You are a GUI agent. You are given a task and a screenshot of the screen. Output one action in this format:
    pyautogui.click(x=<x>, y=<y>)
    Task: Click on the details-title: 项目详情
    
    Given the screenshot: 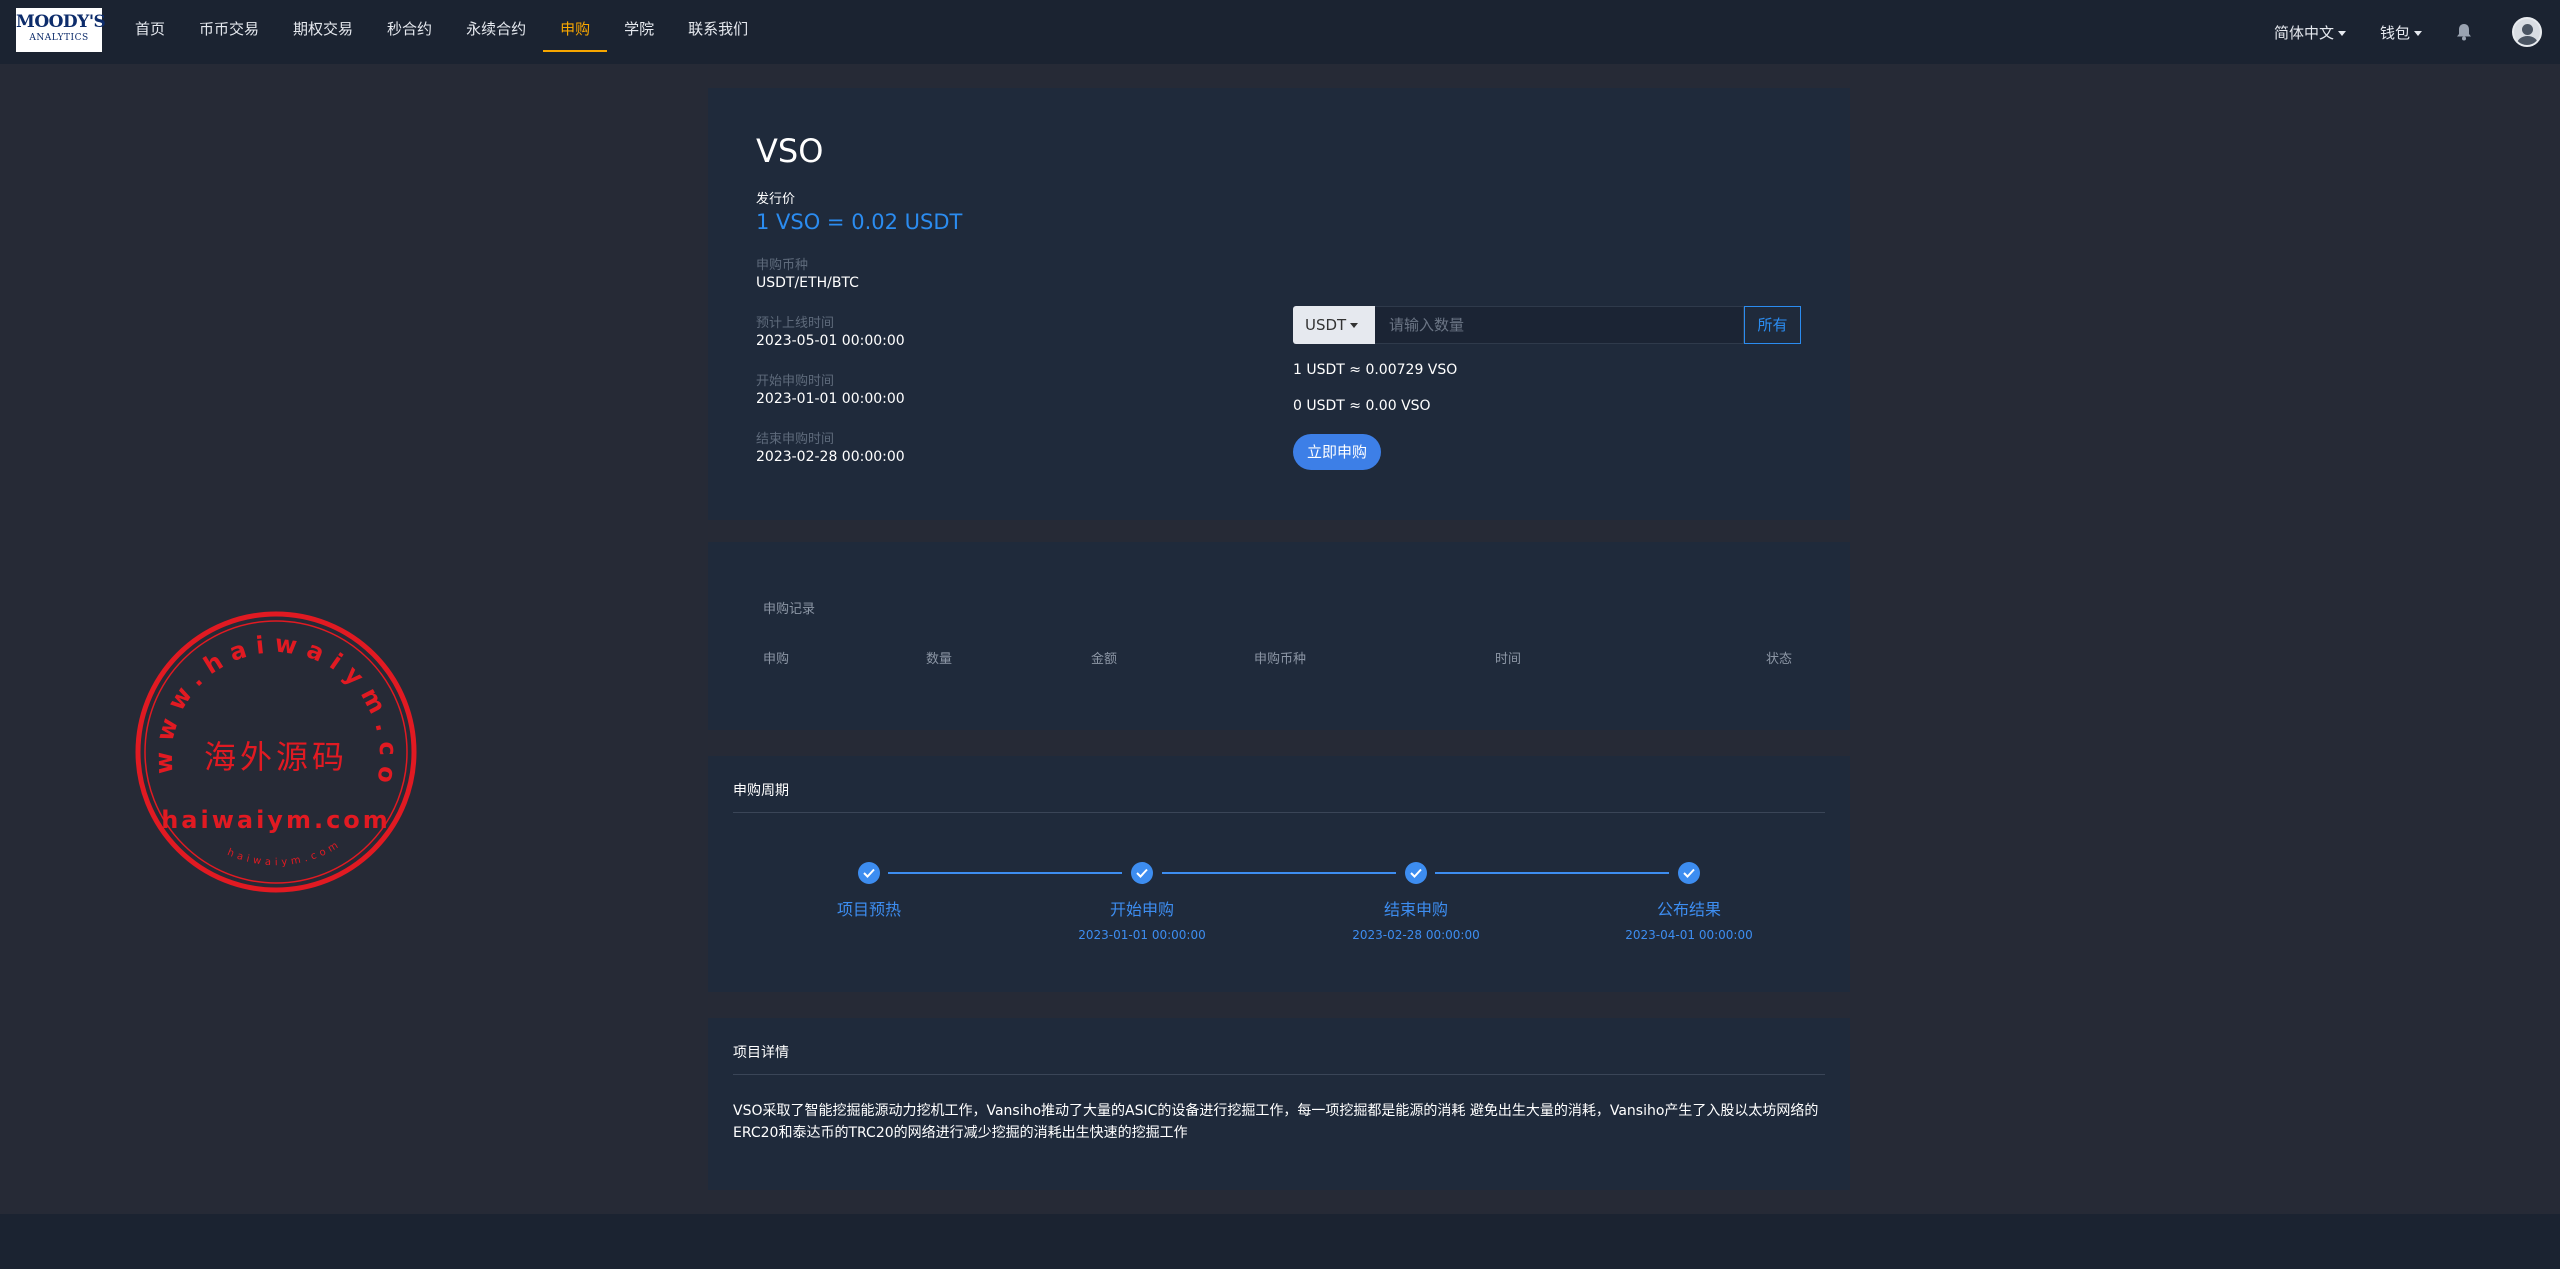 What is the action you would take?
    pyautogui.click(x=761, y=1053)
    